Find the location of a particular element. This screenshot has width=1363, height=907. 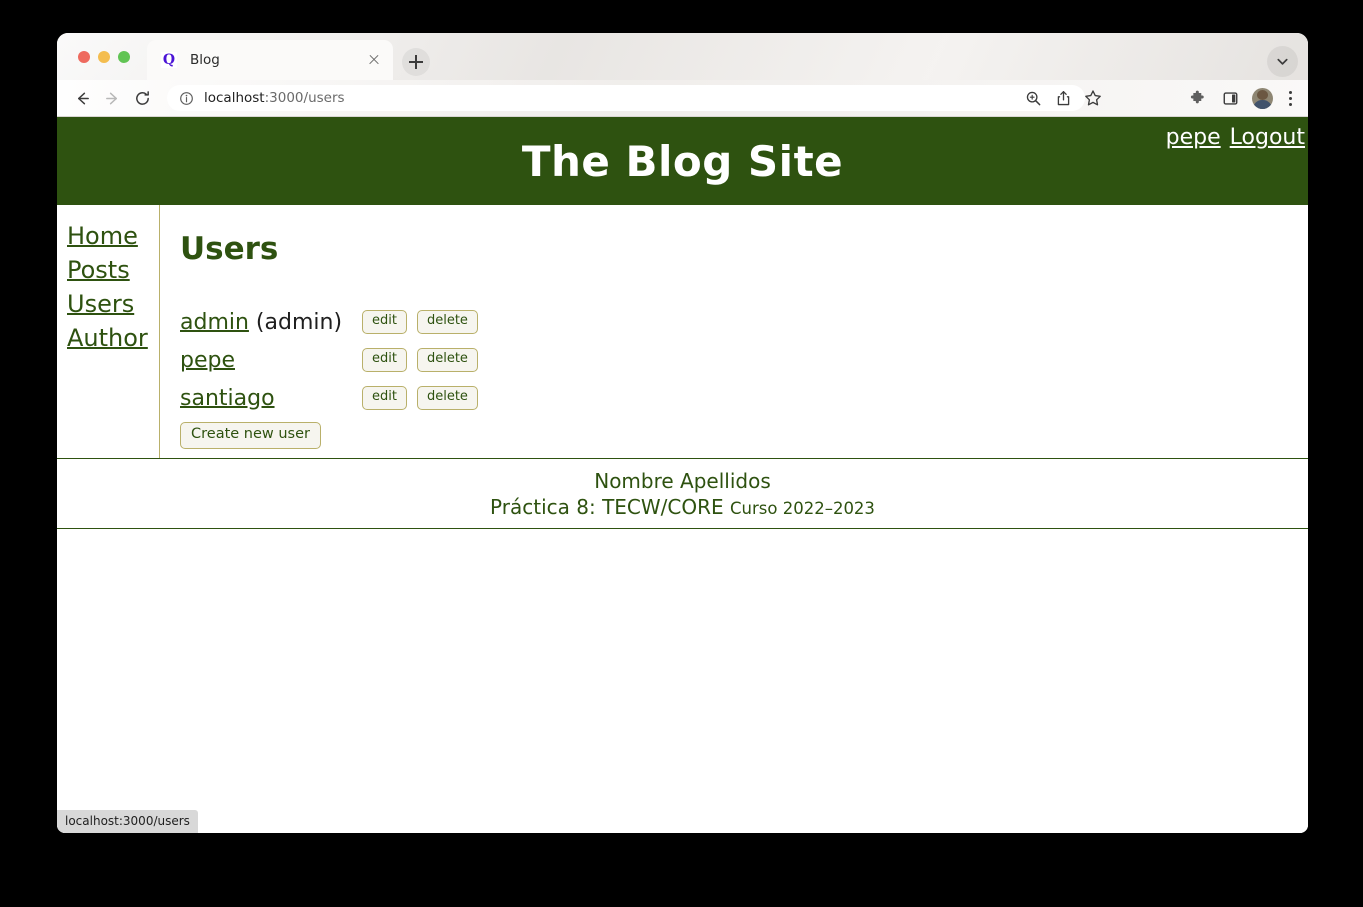

forward-arrow-icon is located at coordinates (112, 98).